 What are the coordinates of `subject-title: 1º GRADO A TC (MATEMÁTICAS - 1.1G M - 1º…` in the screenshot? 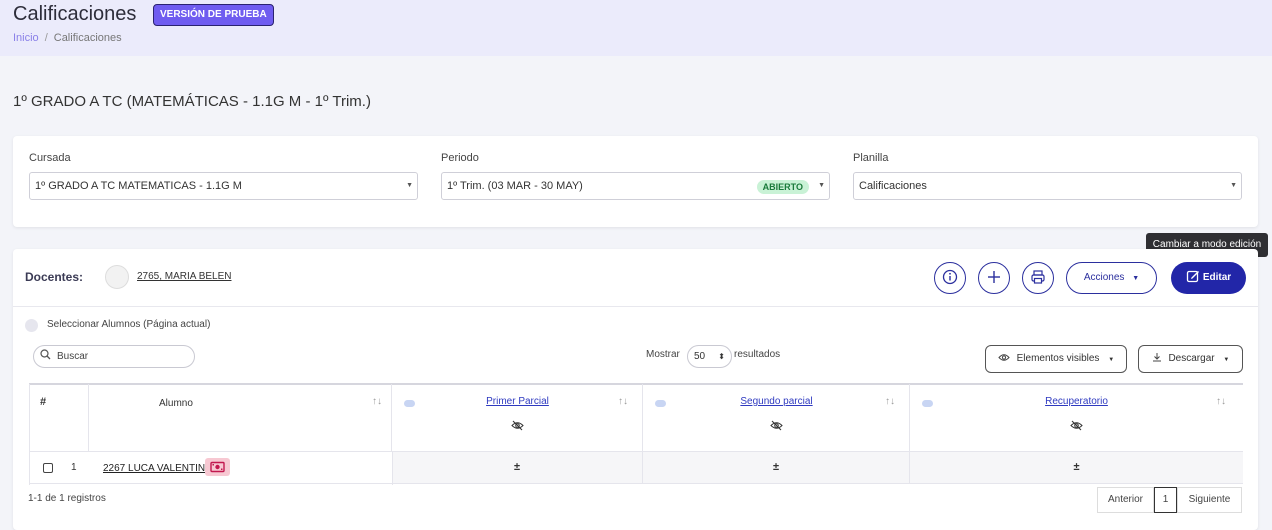 It's located at (192, 101).